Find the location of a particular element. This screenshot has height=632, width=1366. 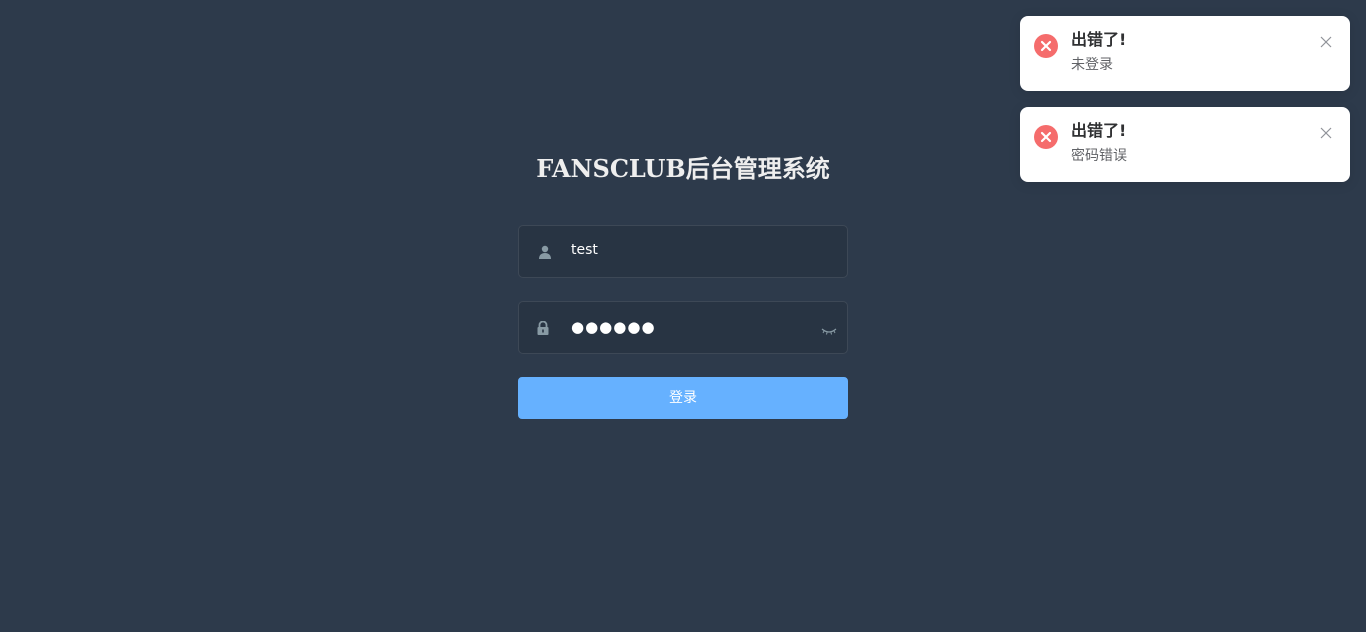

password-input: ●●●●●● is located at coordinates (613, 327).